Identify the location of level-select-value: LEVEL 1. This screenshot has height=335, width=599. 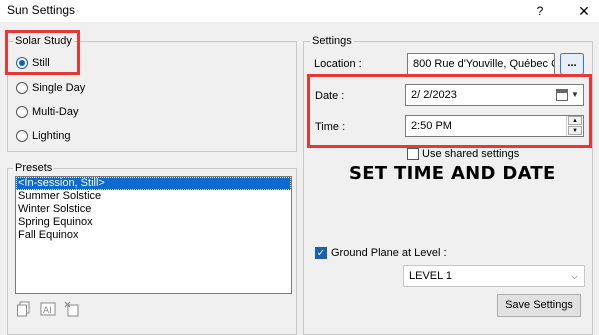
(431, 276).